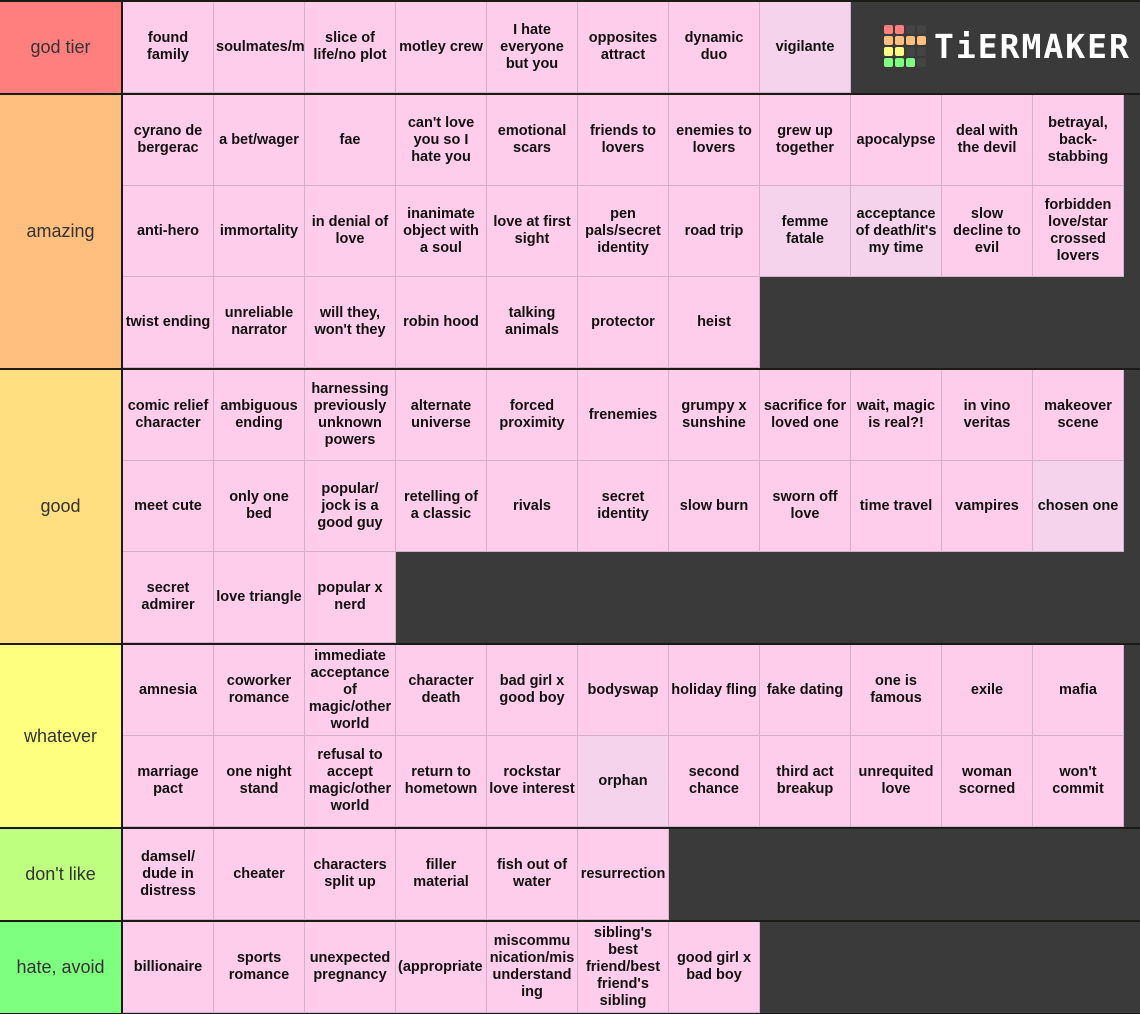 The width and height of the screenshot is (1140, 1014). Describe the element at coordinates (61, 47) in the screenshot. I see `tier-label: god tier` at that location.